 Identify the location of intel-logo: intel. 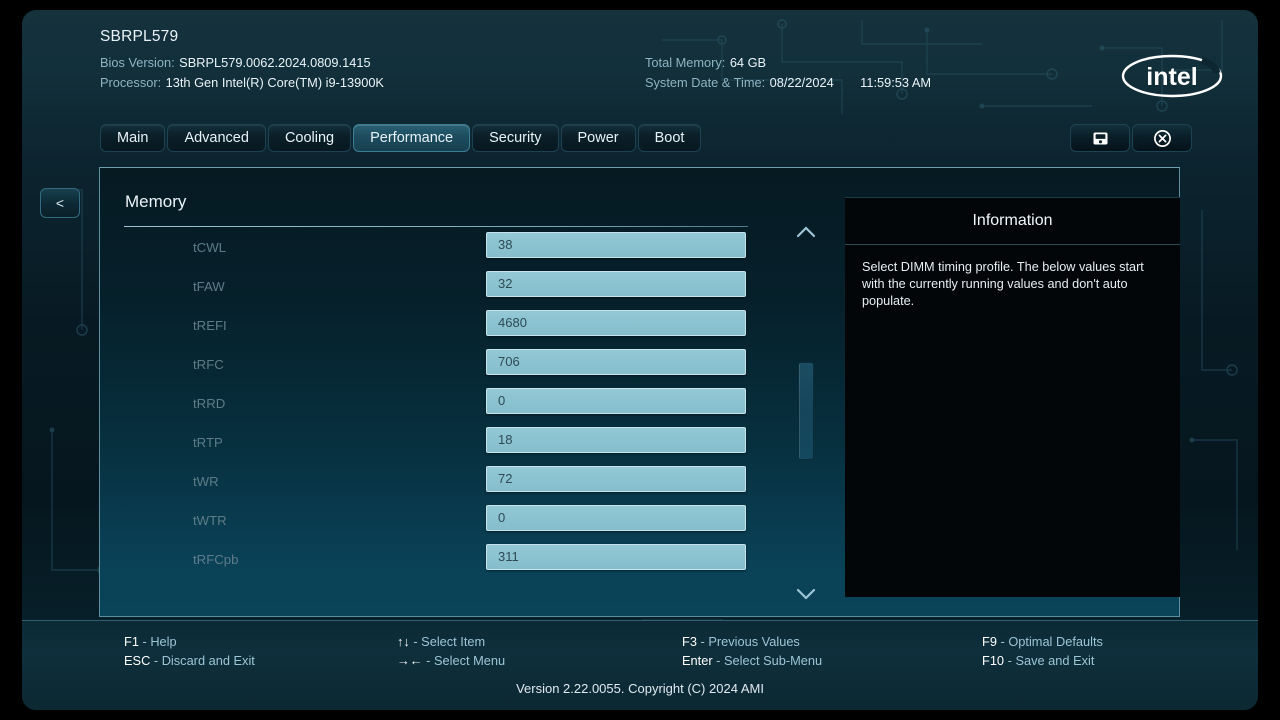
(1172, 76).